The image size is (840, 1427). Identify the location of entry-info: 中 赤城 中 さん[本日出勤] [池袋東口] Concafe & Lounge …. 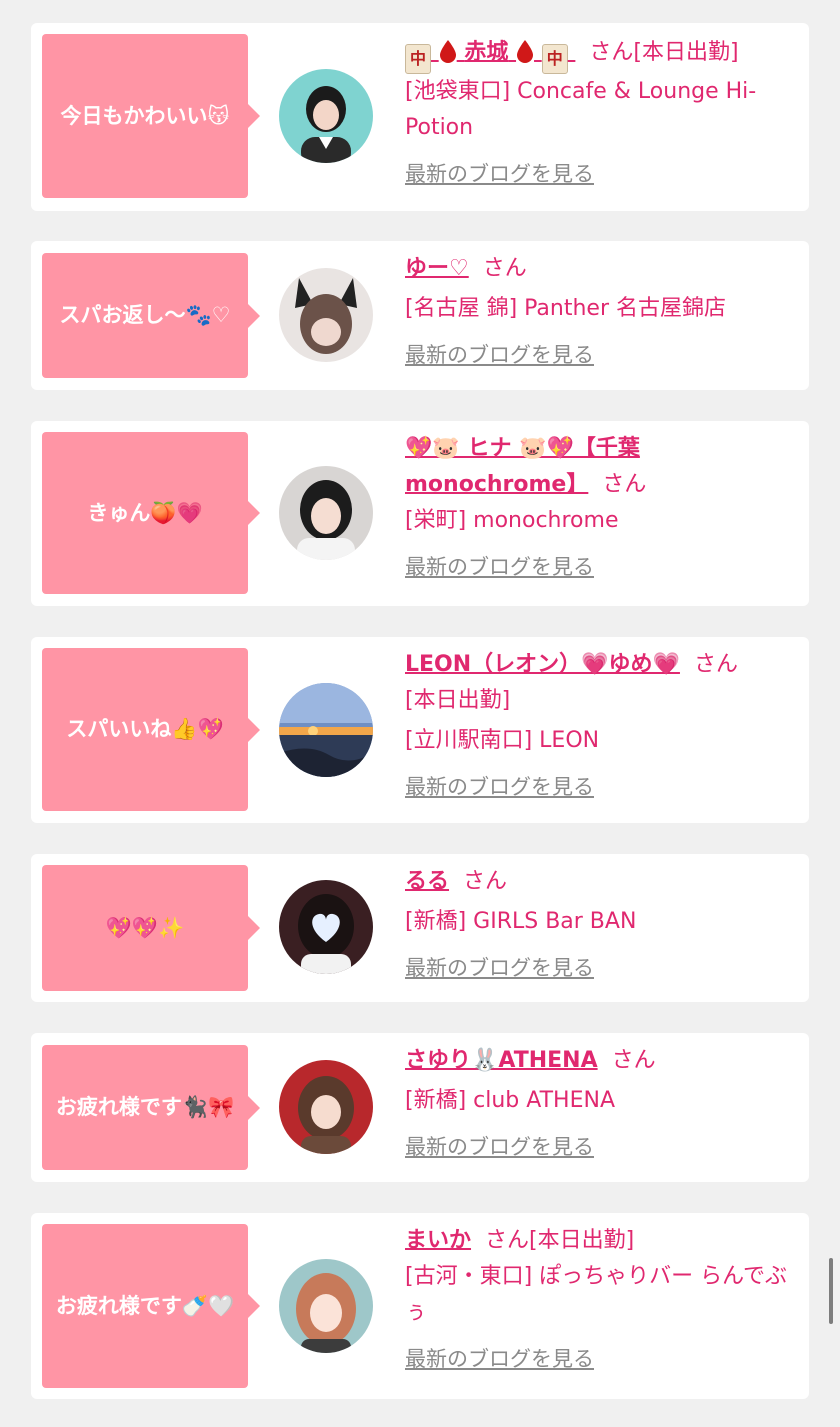
(604, 114).